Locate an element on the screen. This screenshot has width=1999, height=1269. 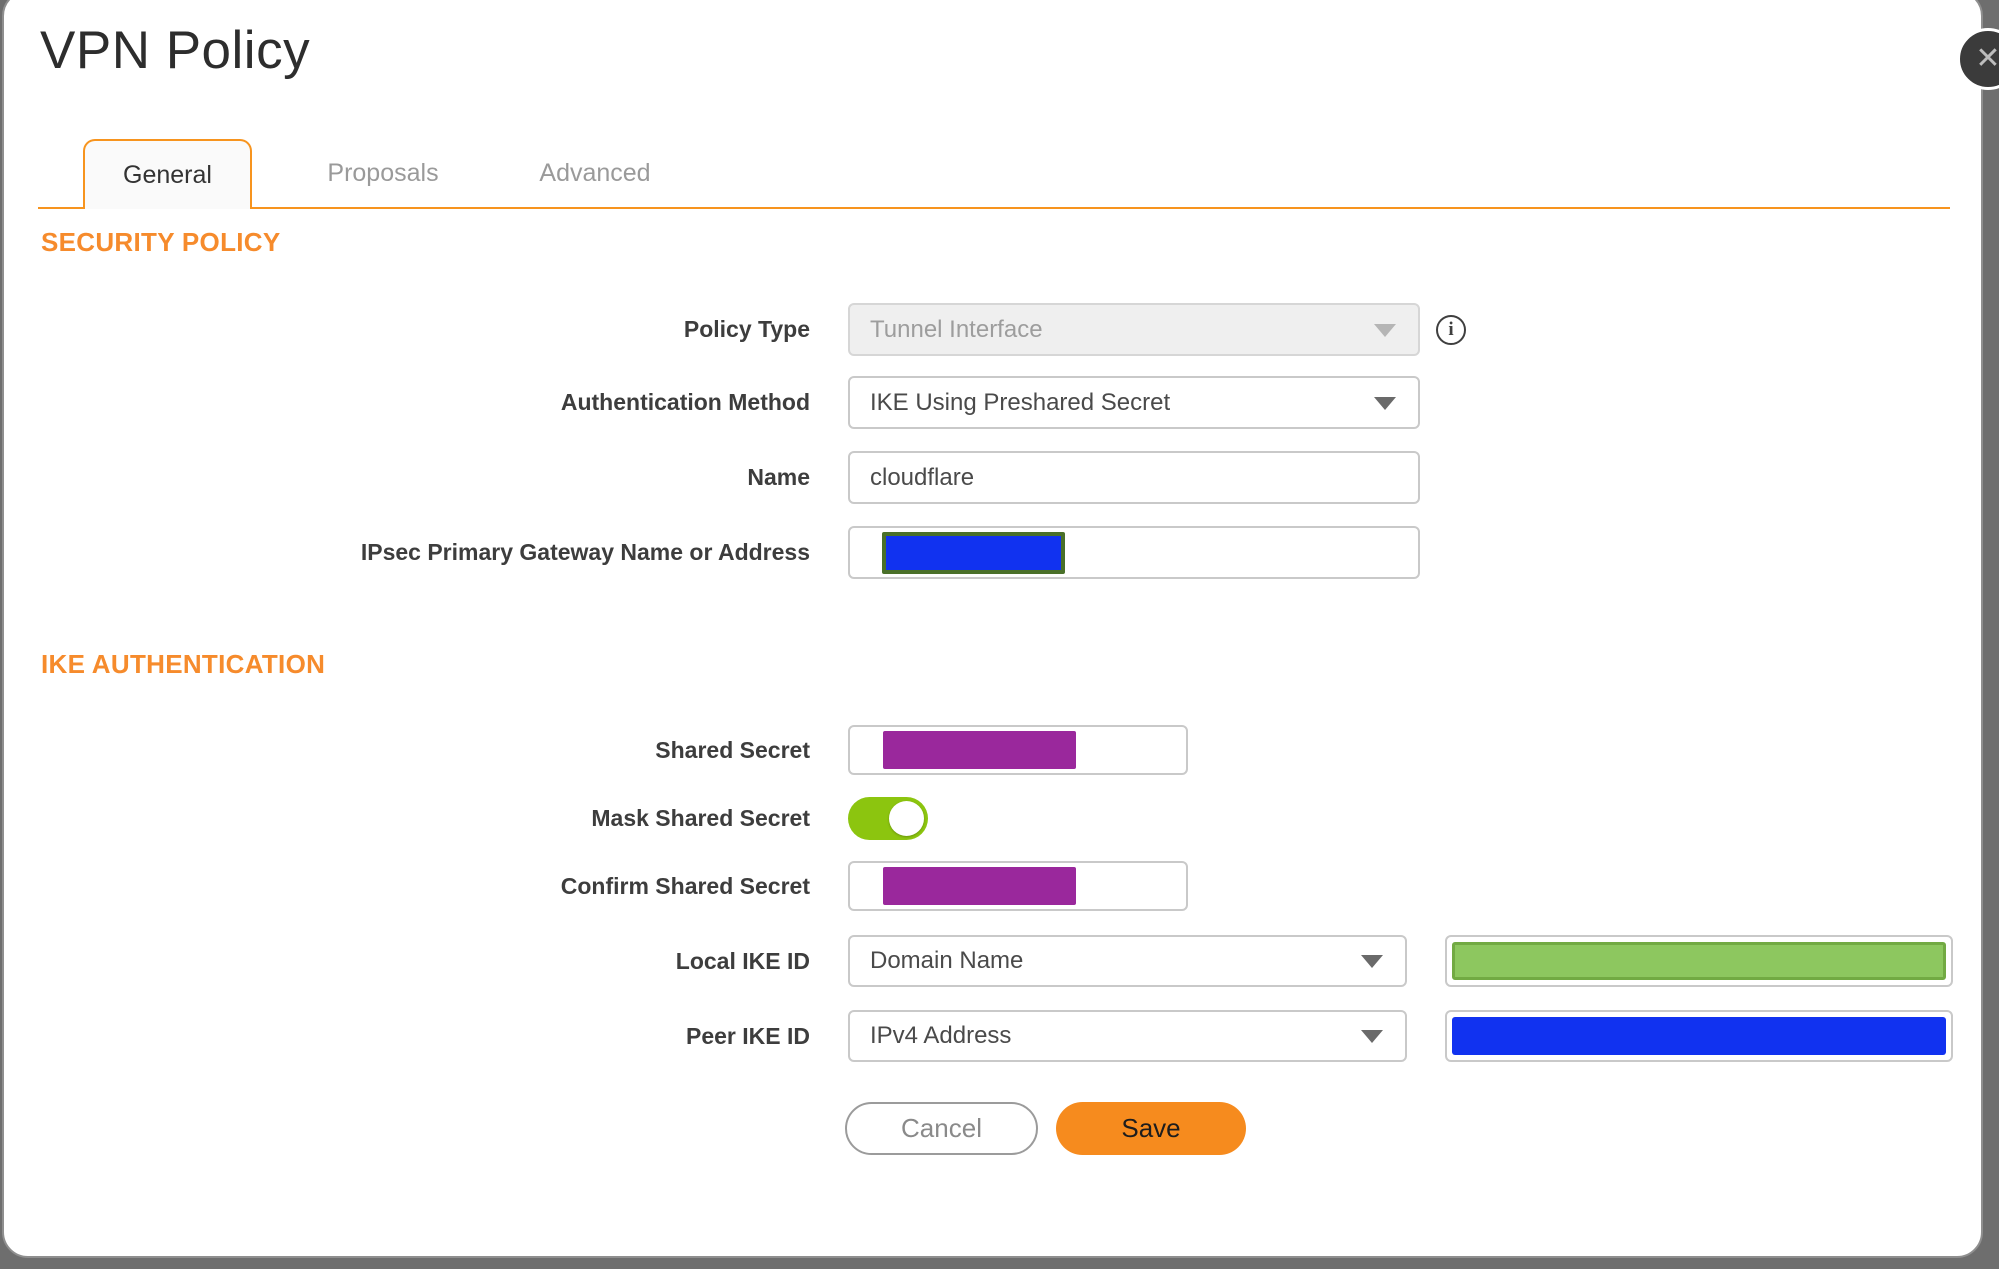
section-heading-security-policy: SECURITY POLICY is located at coordinates (161, 242).